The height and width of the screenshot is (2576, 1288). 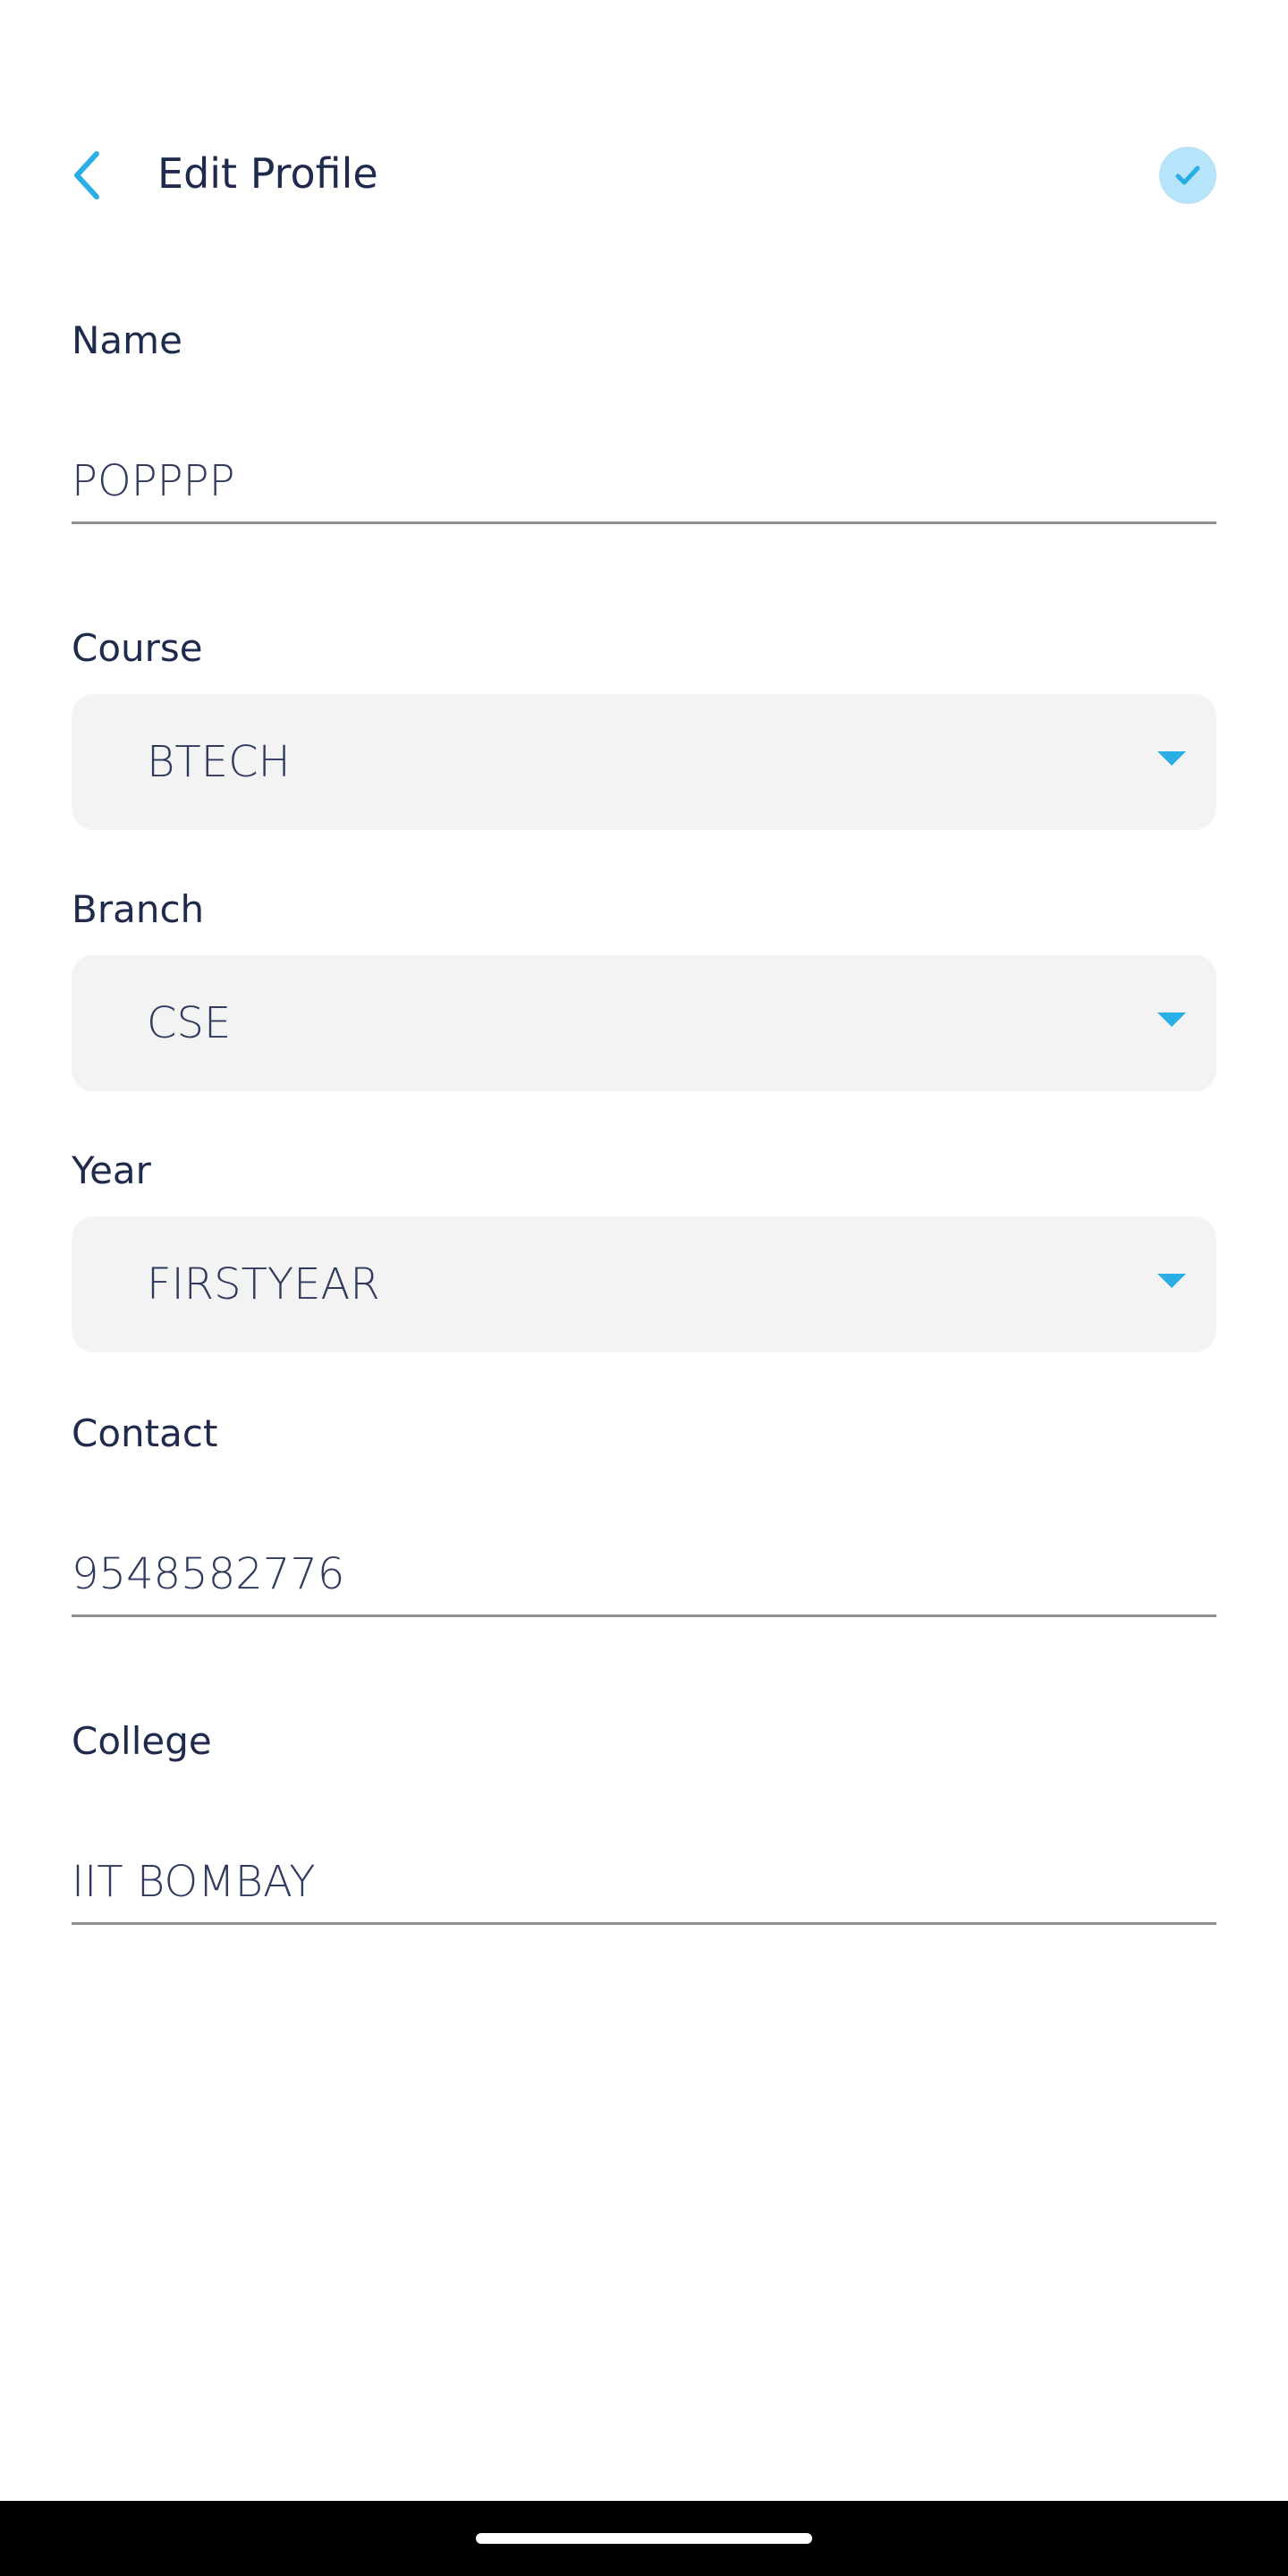 What do you see at coordinates (145, 1433) in the screenshot?
I see `contact-label: Contact` at bounding box center [145, 1433].